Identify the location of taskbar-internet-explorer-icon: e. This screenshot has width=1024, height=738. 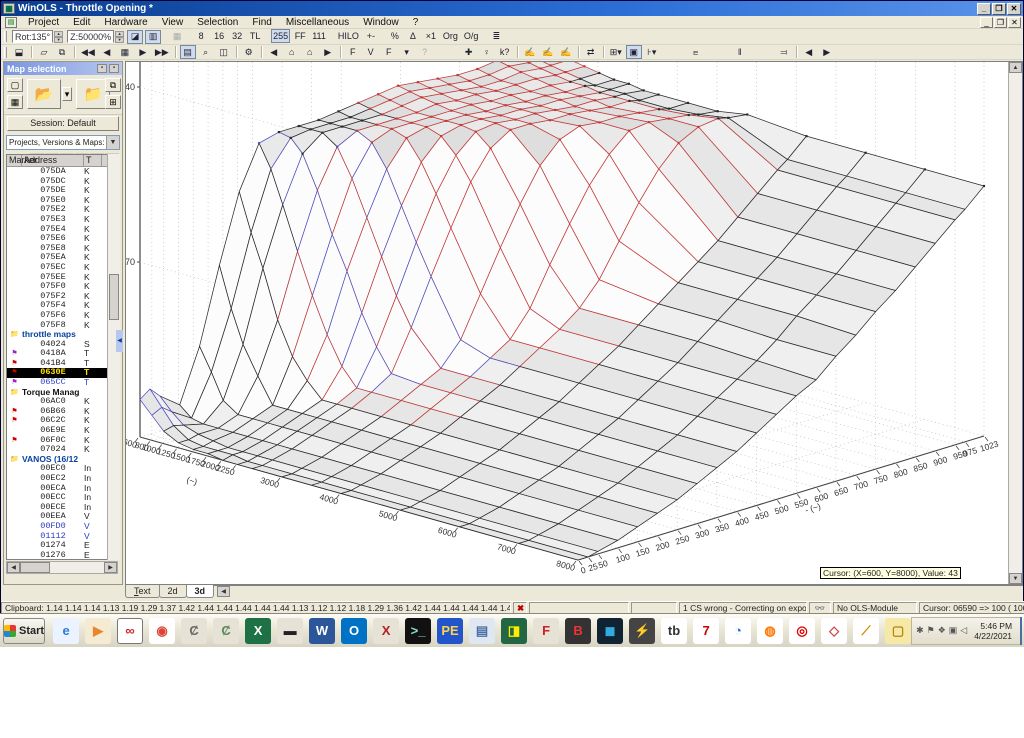
(66, 630).